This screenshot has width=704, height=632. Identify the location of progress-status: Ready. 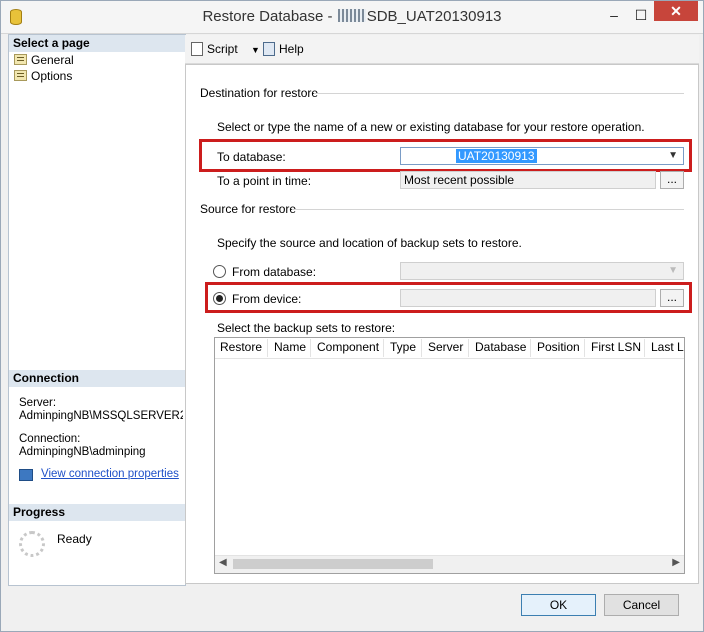
(74, 539).